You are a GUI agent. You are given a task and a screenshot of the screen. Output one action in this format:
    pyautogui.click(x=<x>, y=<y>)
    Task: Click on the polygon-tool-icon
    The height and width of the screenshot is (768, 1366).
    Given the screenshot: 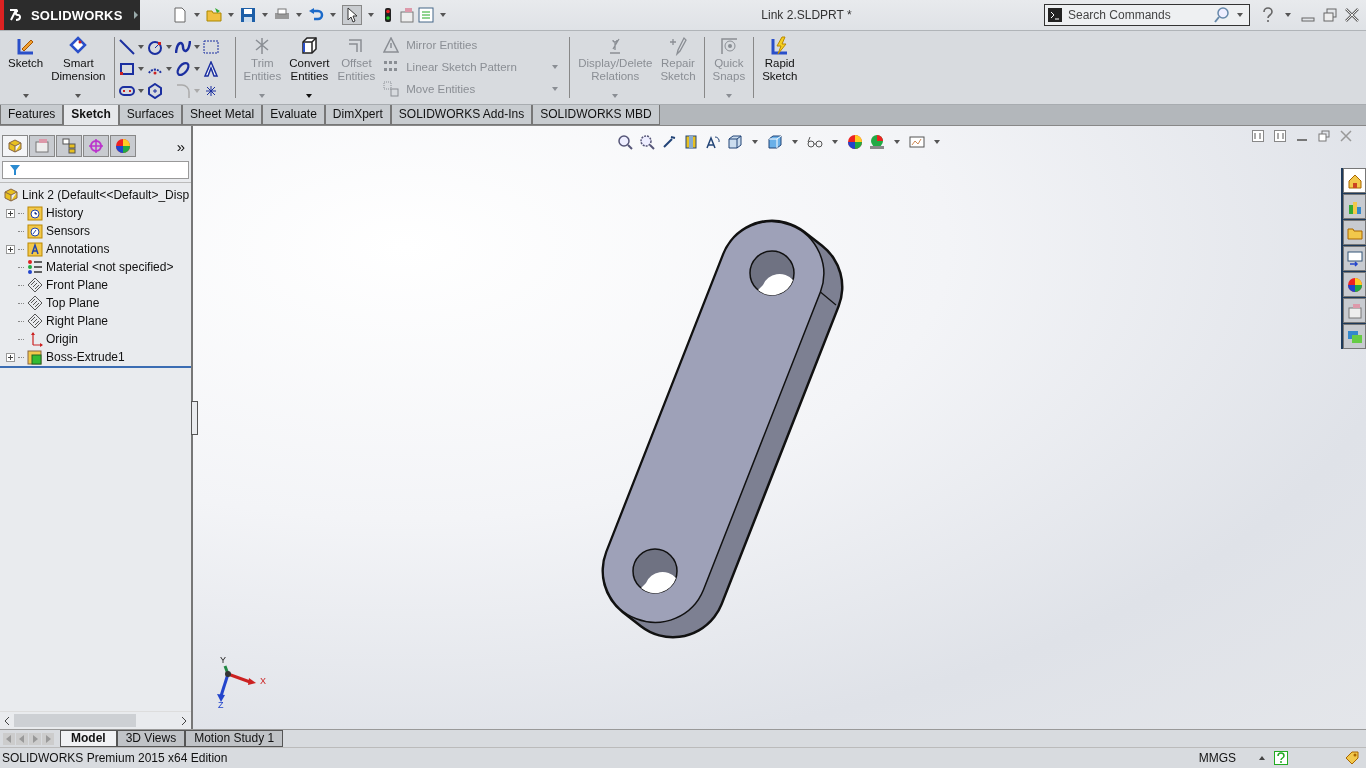 What is the action you would take?
    pyautogui.click(x=154, y=91)
    